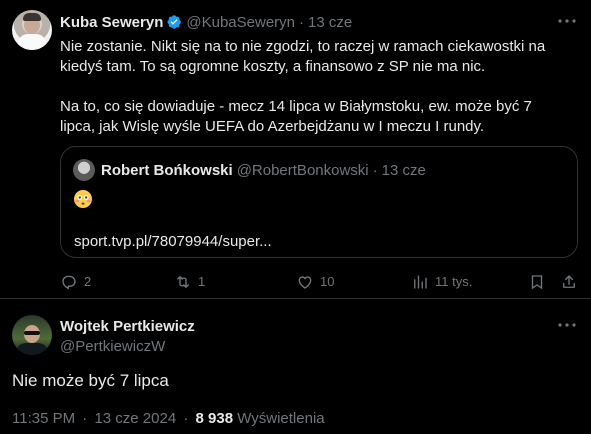 Image resolution: width=591 pixels, height=434 pixels. What do you see at coordinates (167, 170) in the screenshot?
I see `quoted-author-name: Robert Bońkowski` at bounding box center [167, 170].